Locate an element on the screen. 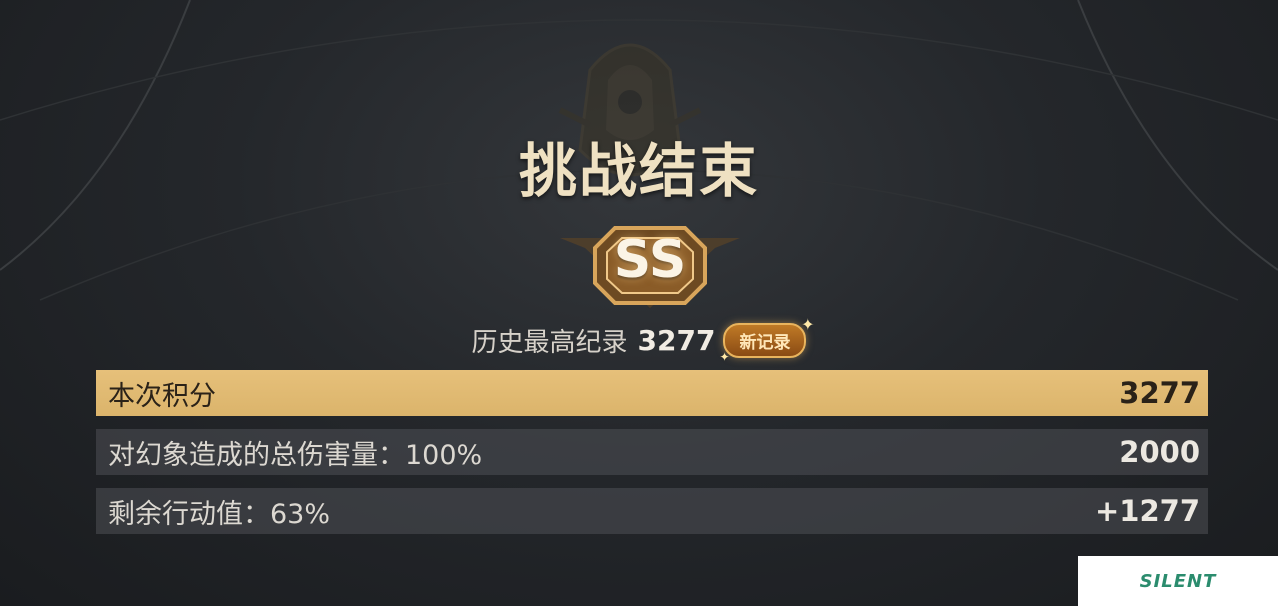  score-row-label: 剩余行动值：63% is located at coordinates (219, 514).